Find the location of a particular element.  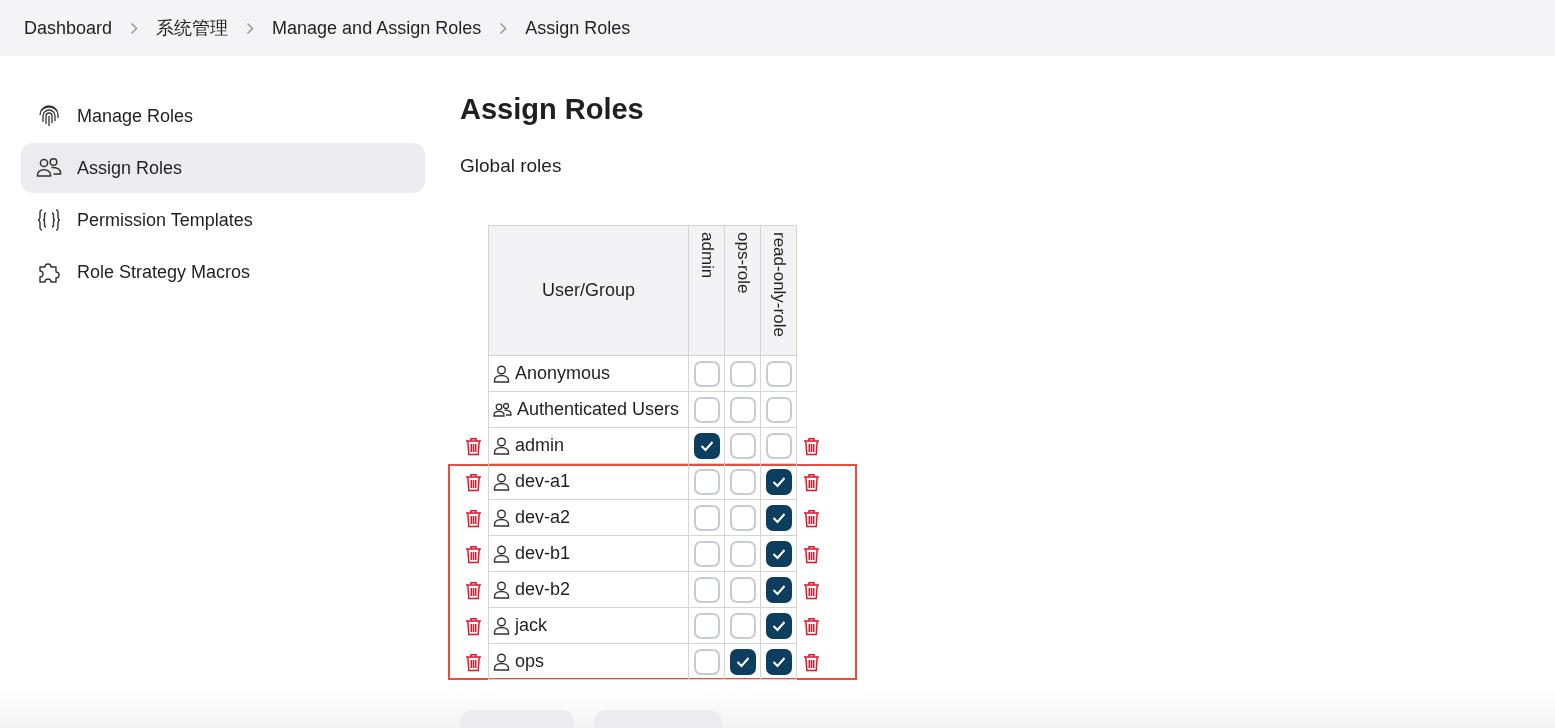

user-name: ops is located at coordinates (530, 661).